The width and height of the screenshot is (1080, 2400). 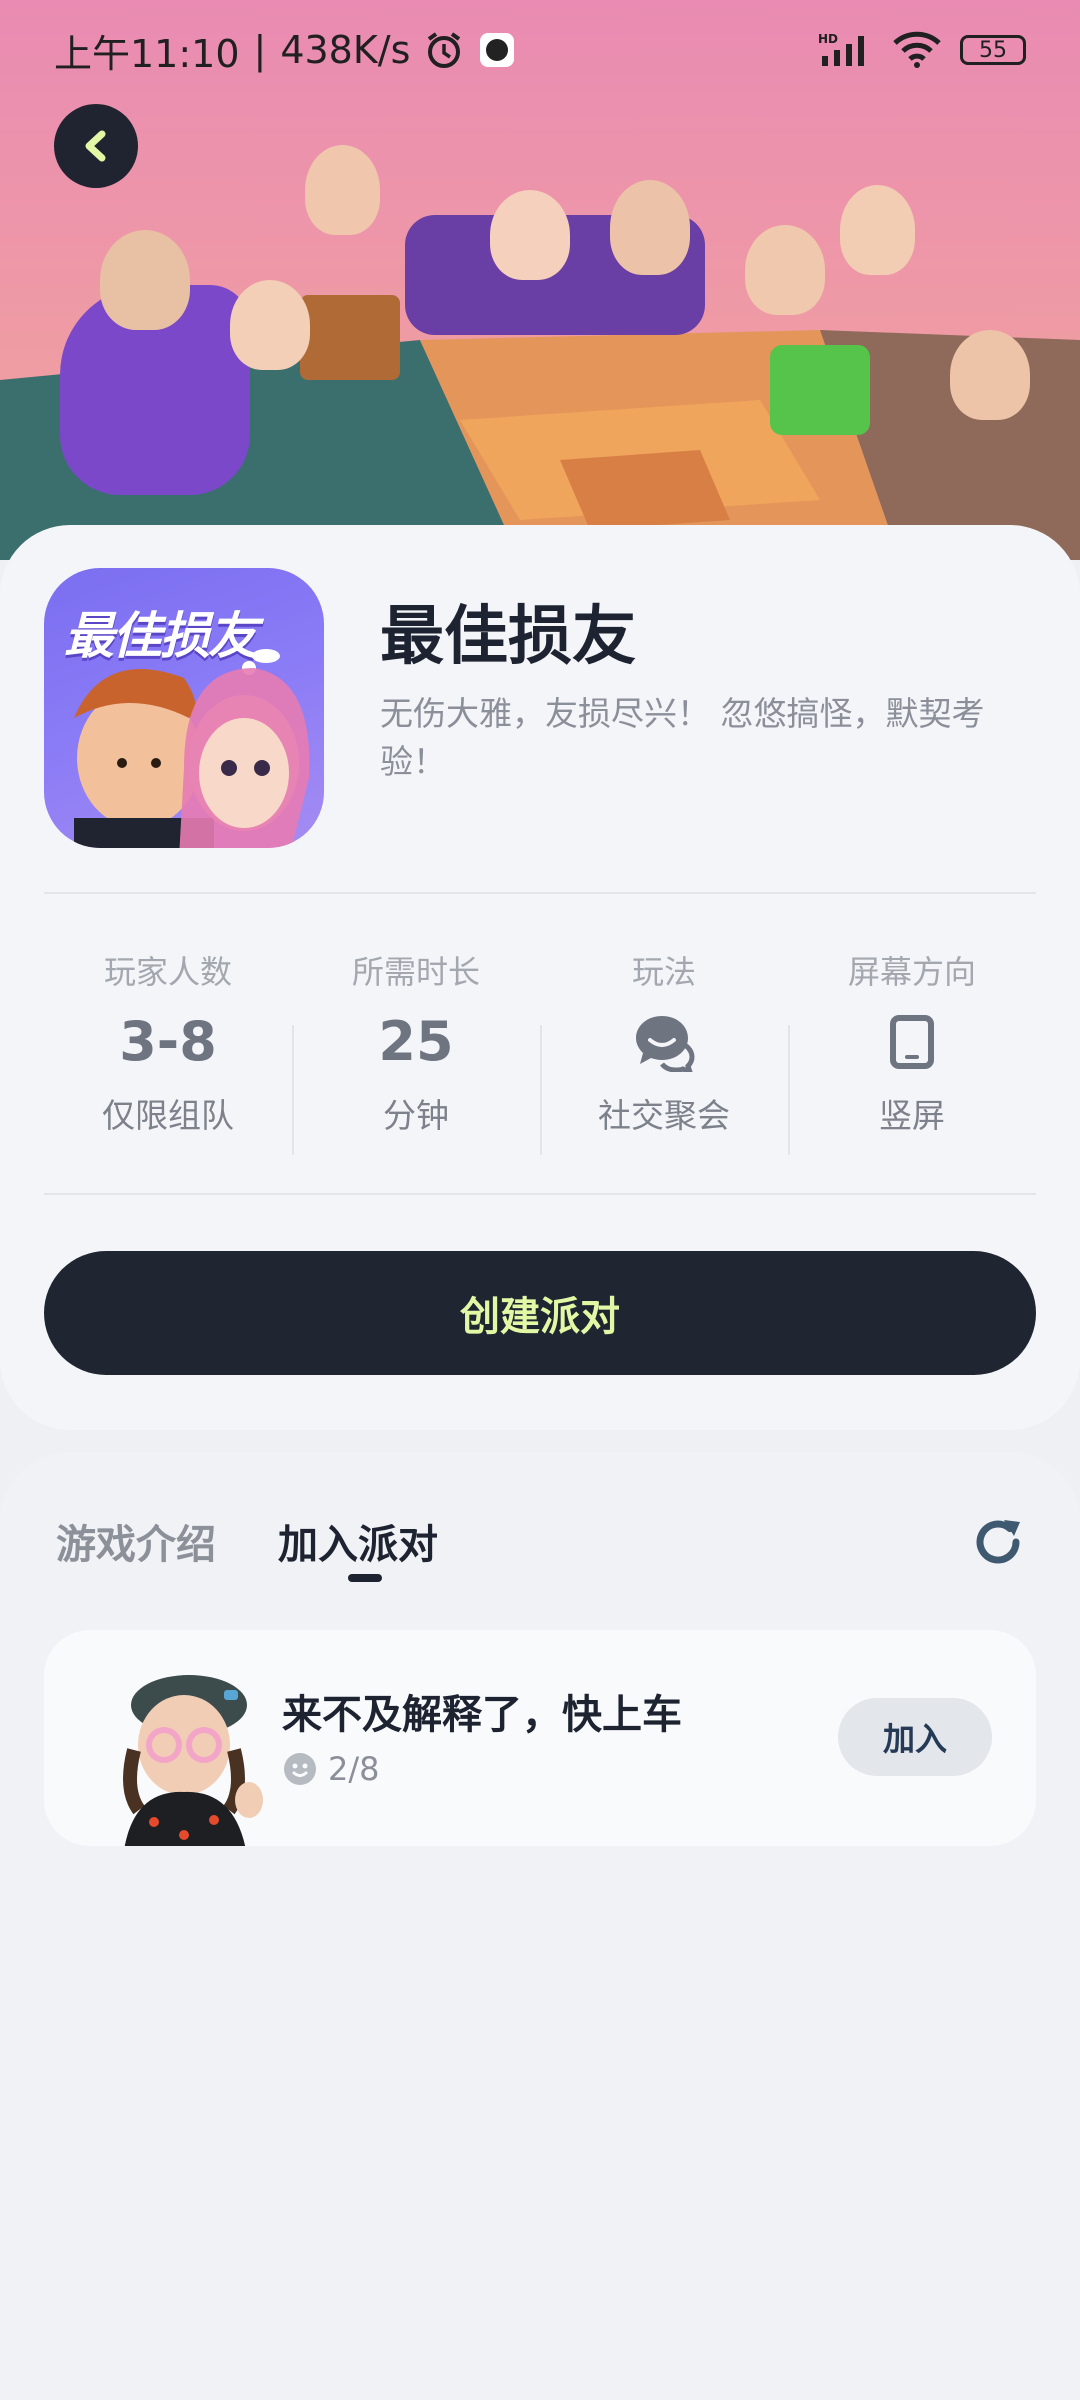 What do you see at coordinates (497, 50) in the screenshot?
I see `app-notification-icon` at bounding box center [497, 50].